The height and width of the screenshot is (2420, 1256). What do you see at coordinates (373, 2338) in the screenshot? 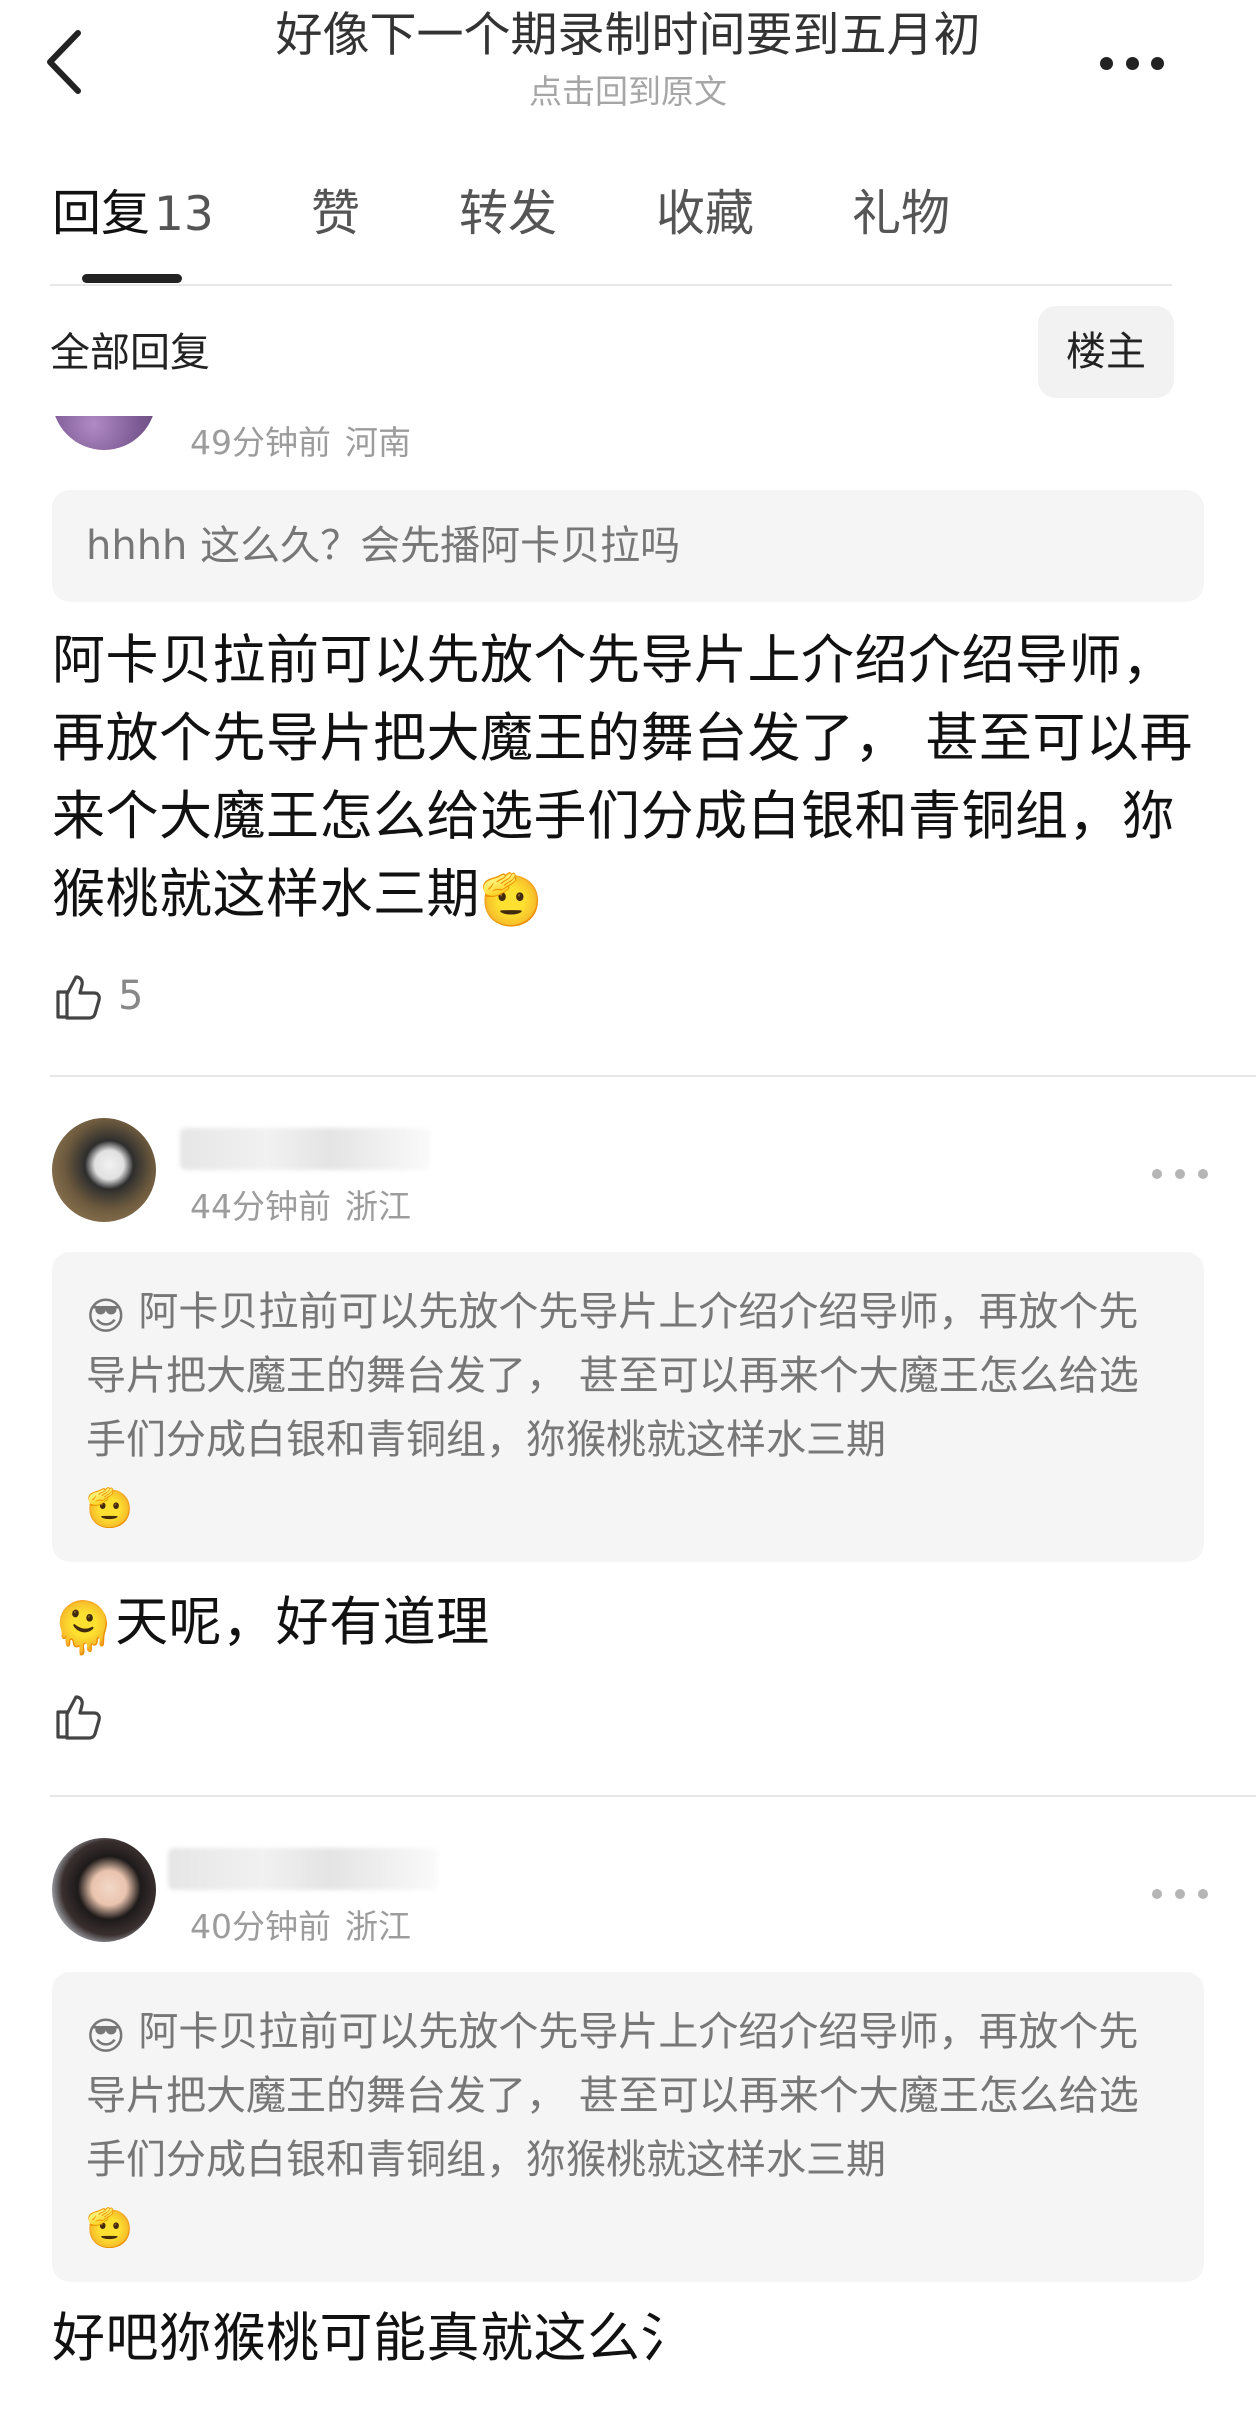
I see `comment-text: 好吧狝猴桃可能真就这么氵` at bounding box center [373, 2338].